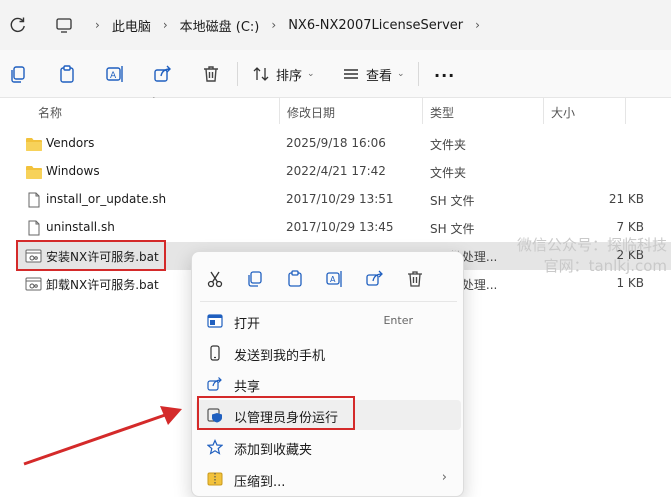  Describe the element at coordinates (328, 384) in the screenshot. I see `menu-item-share: 共享` at that location.